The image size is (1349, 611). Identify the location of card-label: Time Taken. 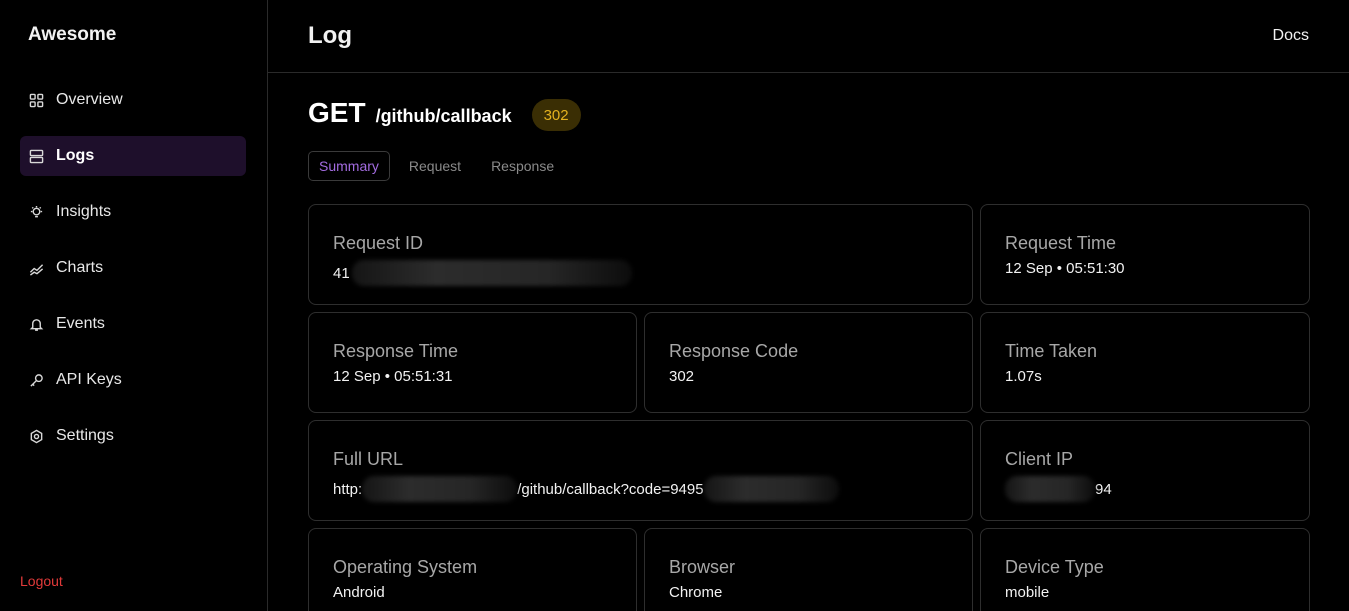
(1051, 351).